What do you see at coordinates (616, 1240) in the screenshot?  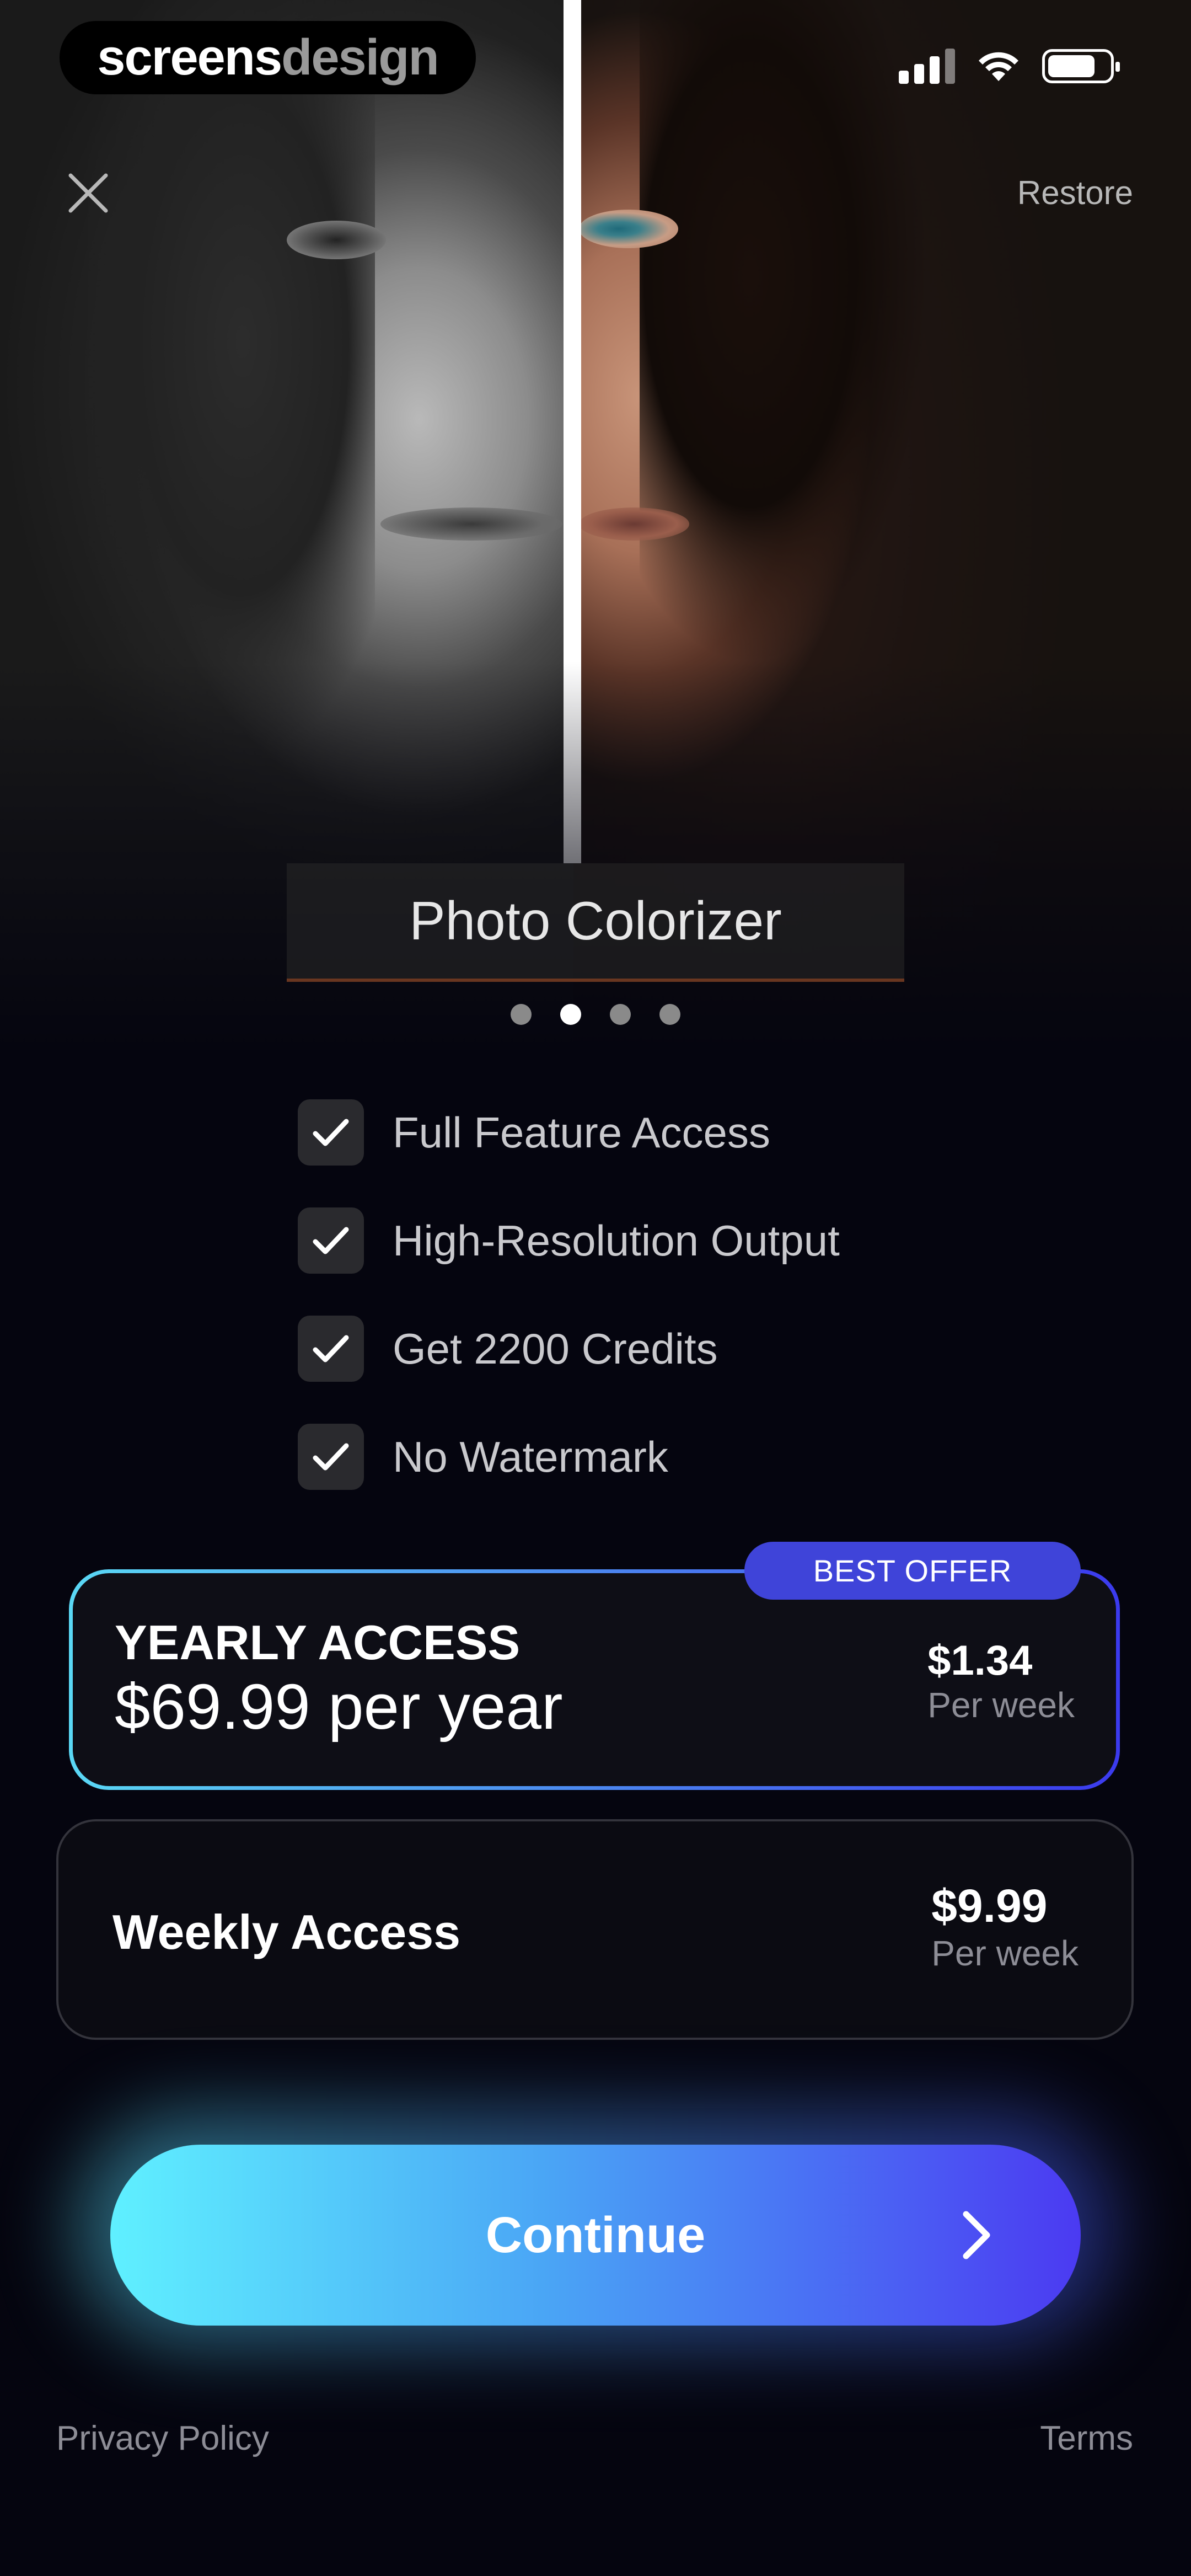 I see `feature-label: High-Resolution Output` at bounding box center [616, 1240].